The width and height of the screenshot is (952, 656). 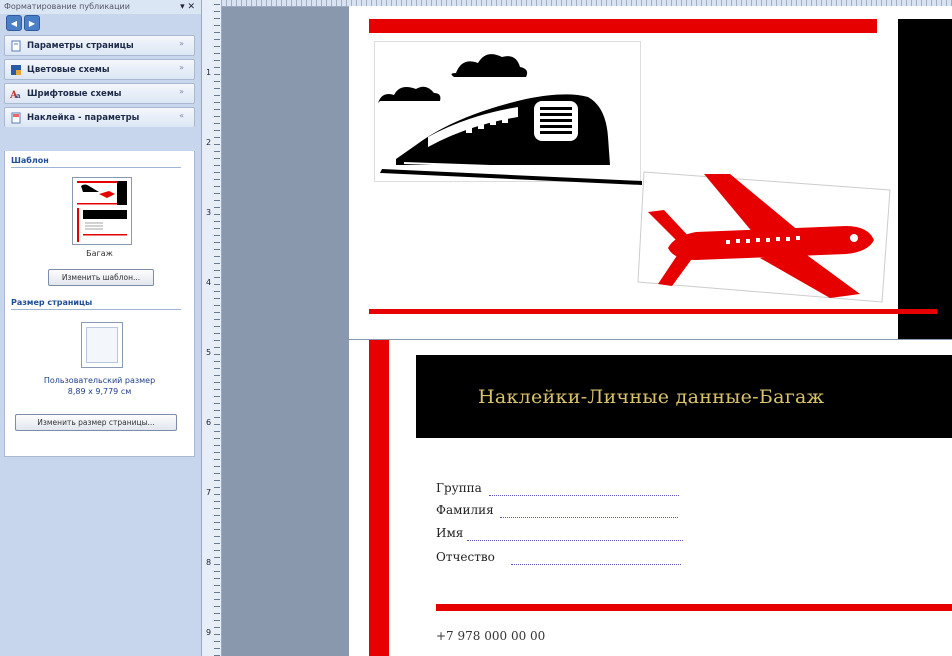 I want to click on page-size-preview, so click(x=102, y=345).